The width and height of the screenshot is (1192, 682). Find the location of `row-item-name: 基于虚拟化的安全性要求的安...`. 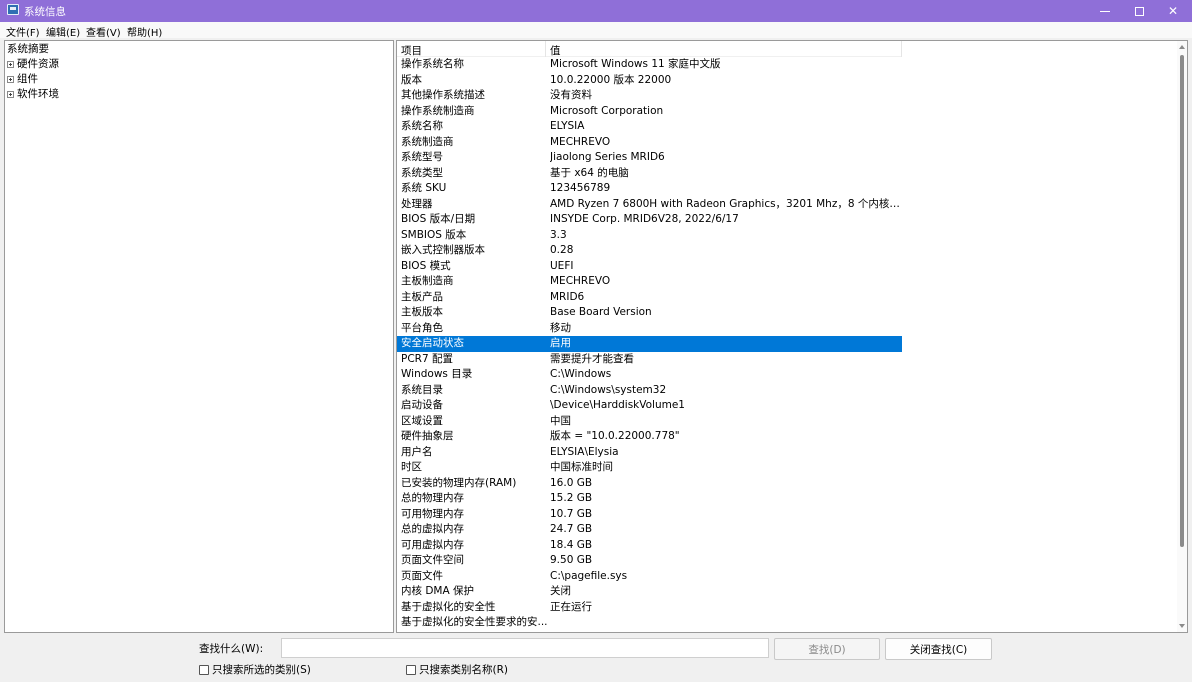

row-item-name: 基于虚拟化的安全性要求的安... is located at coordinates (474, 622).